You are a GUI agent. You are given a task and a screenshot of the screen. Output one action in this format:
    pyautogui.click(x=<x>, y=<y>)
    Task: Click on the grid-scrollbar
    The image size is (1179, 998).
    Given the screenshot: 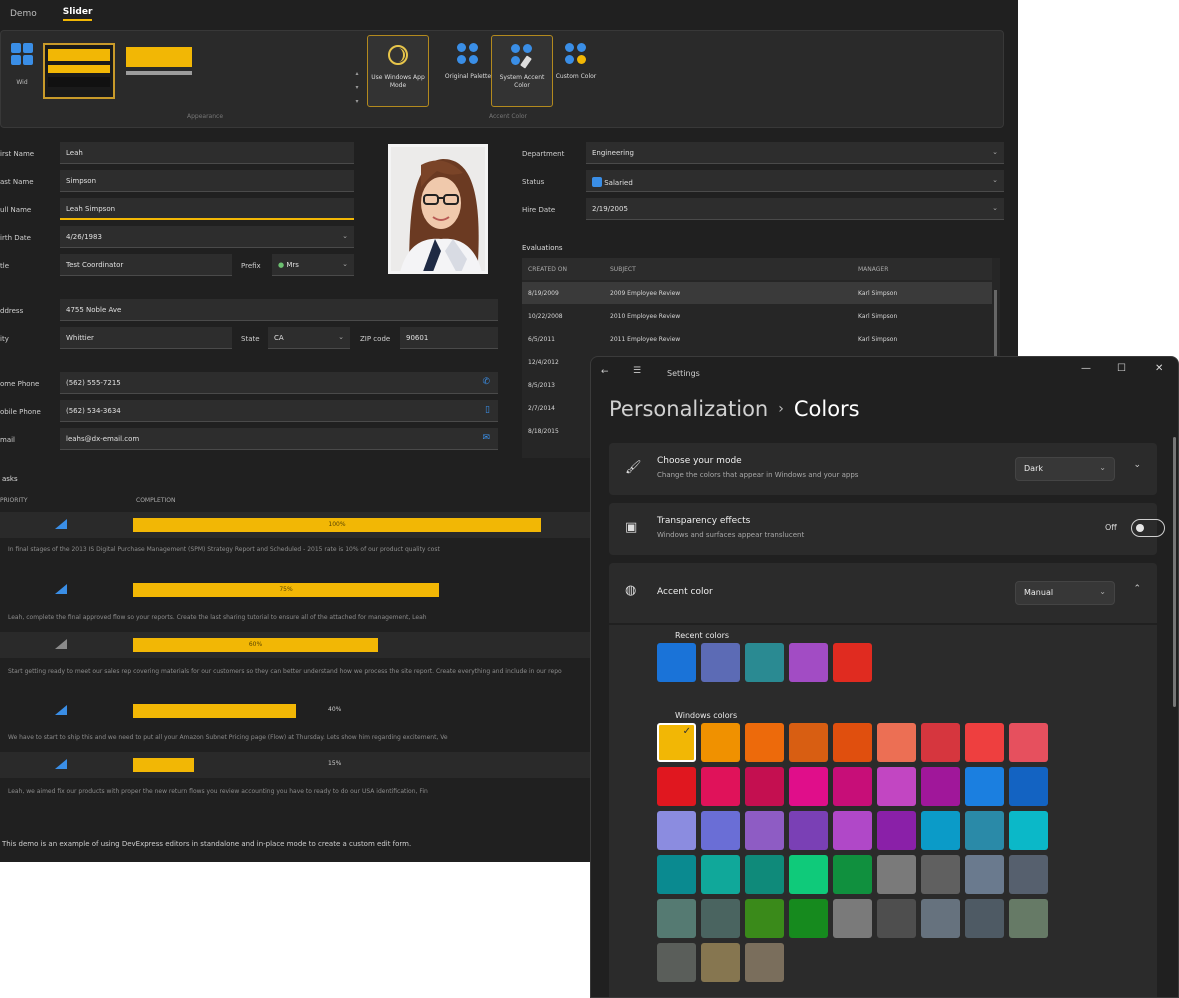 What is the action you would take?
    pyautogui.click(x=995, y=325)
    